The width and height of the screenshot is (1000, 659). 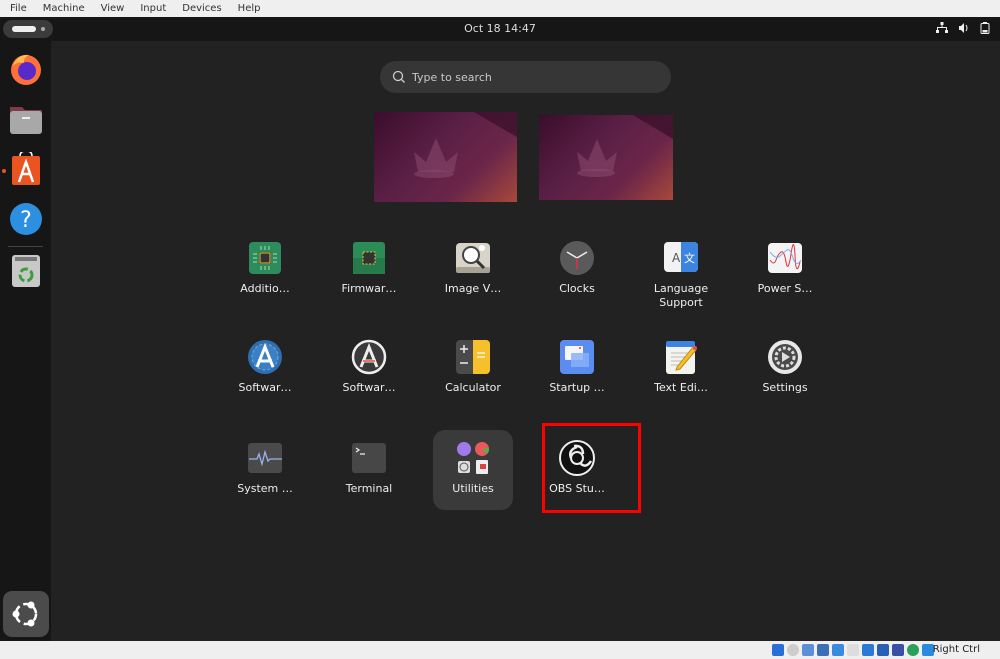 I want to click on dock-item-app-center, so click(x=26, y=169).